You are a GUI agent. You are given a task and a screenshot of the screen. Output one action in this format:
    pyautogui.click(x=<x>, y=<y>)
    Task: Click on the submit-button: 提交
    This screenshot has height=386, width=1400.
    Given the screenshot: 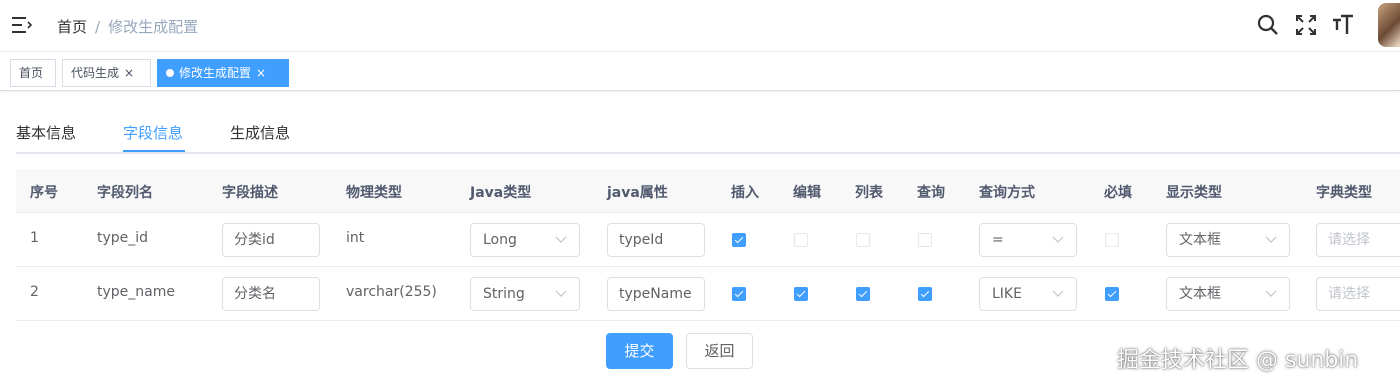 What is the action you would take?
    pyautogui.click(x=639, y=351)
    